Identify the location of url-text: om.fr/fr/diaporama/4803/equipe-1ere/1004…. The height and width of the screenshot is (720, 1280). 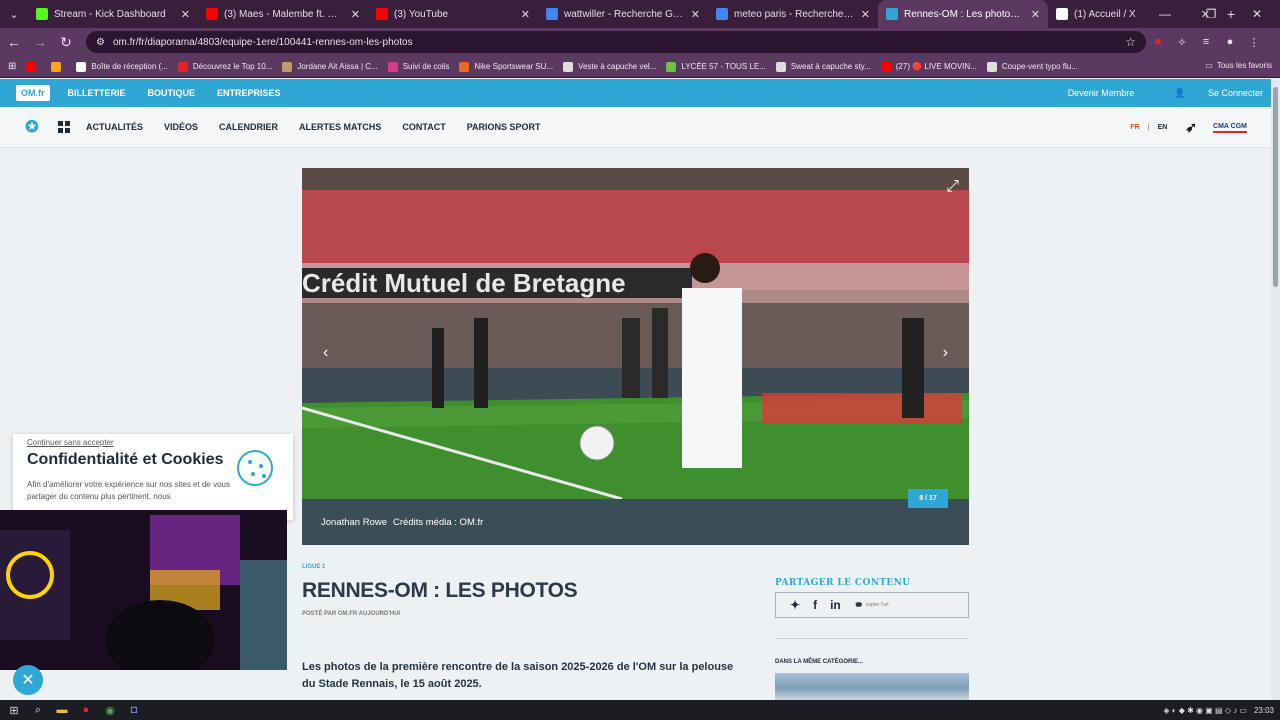
(262, 42).